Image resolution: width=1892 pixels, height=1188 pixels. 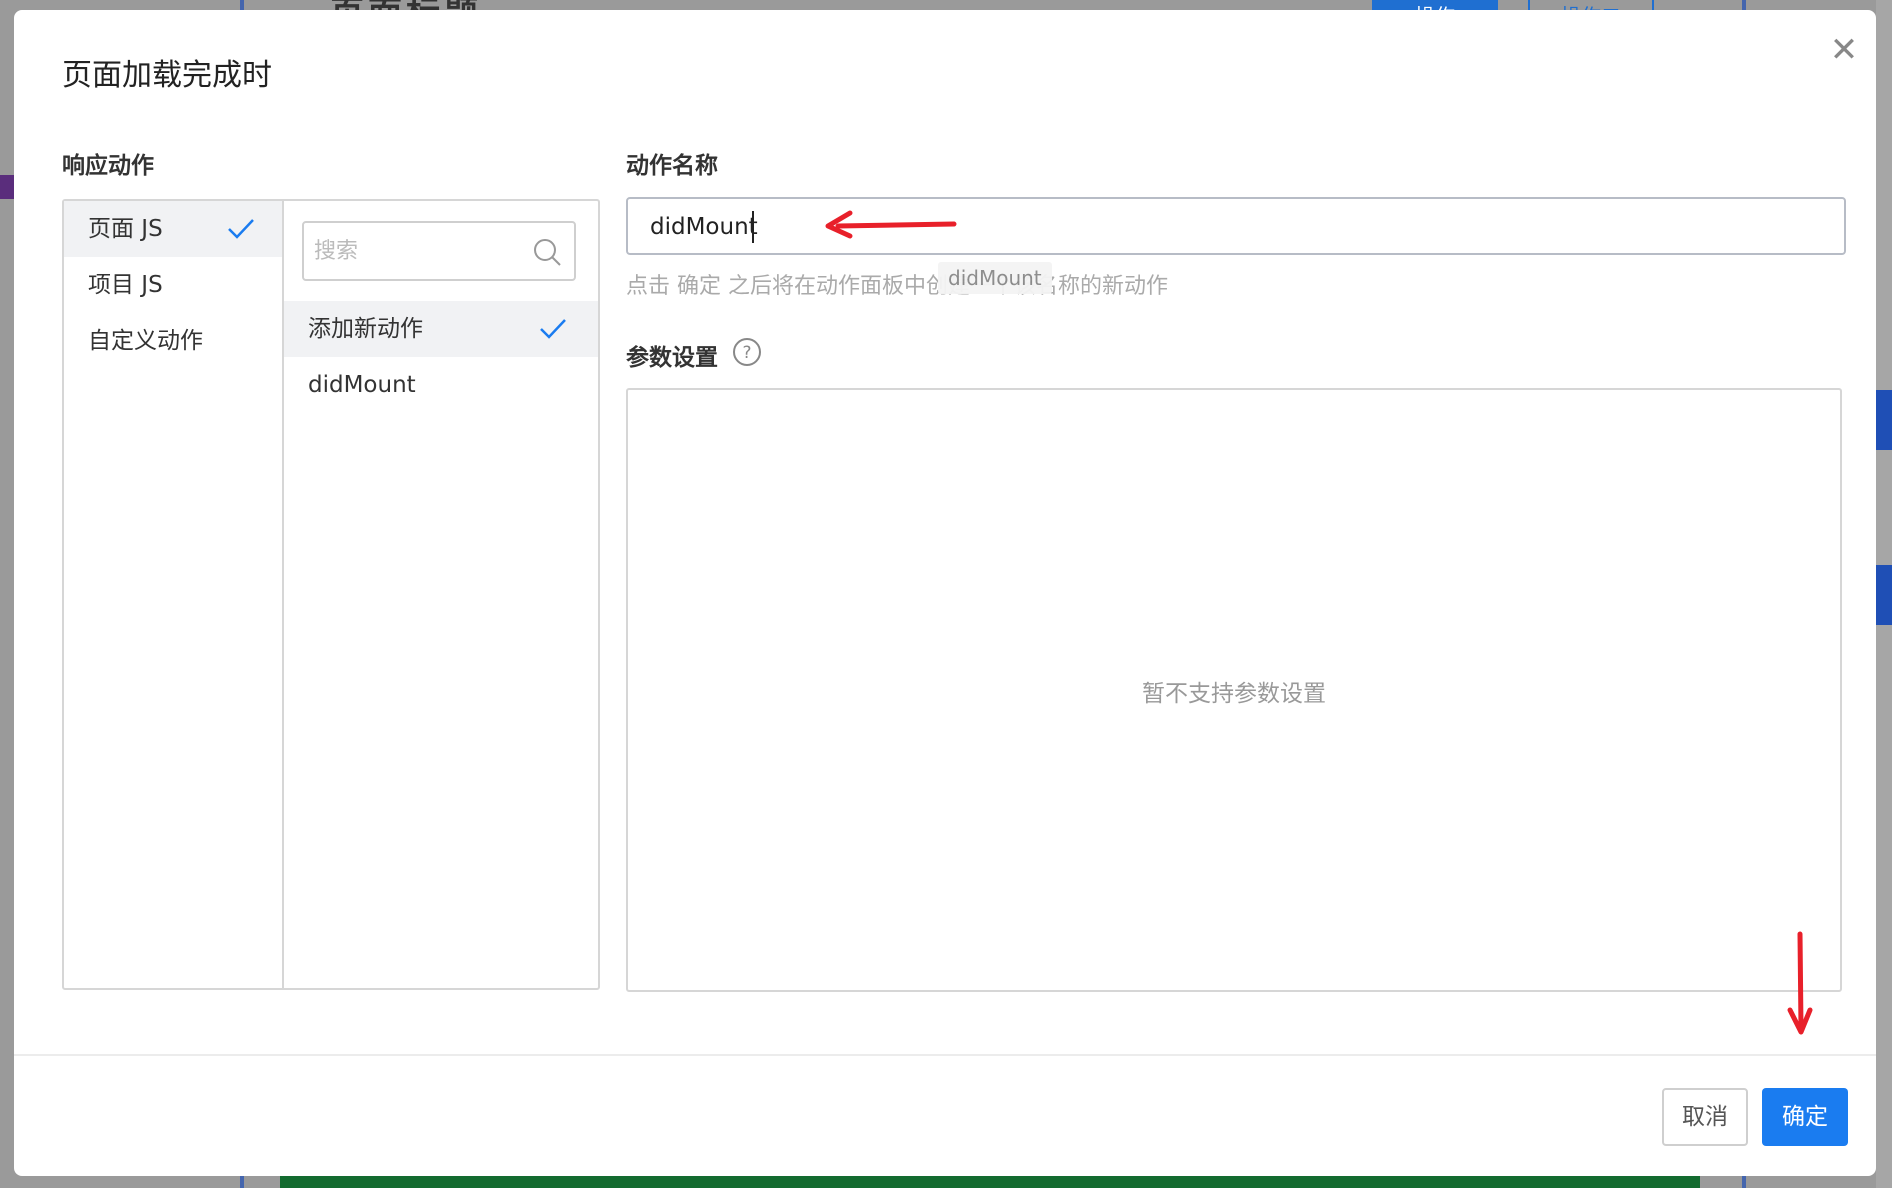 I want to click on category-label: 自定义动作, so click(x=145, y=341).